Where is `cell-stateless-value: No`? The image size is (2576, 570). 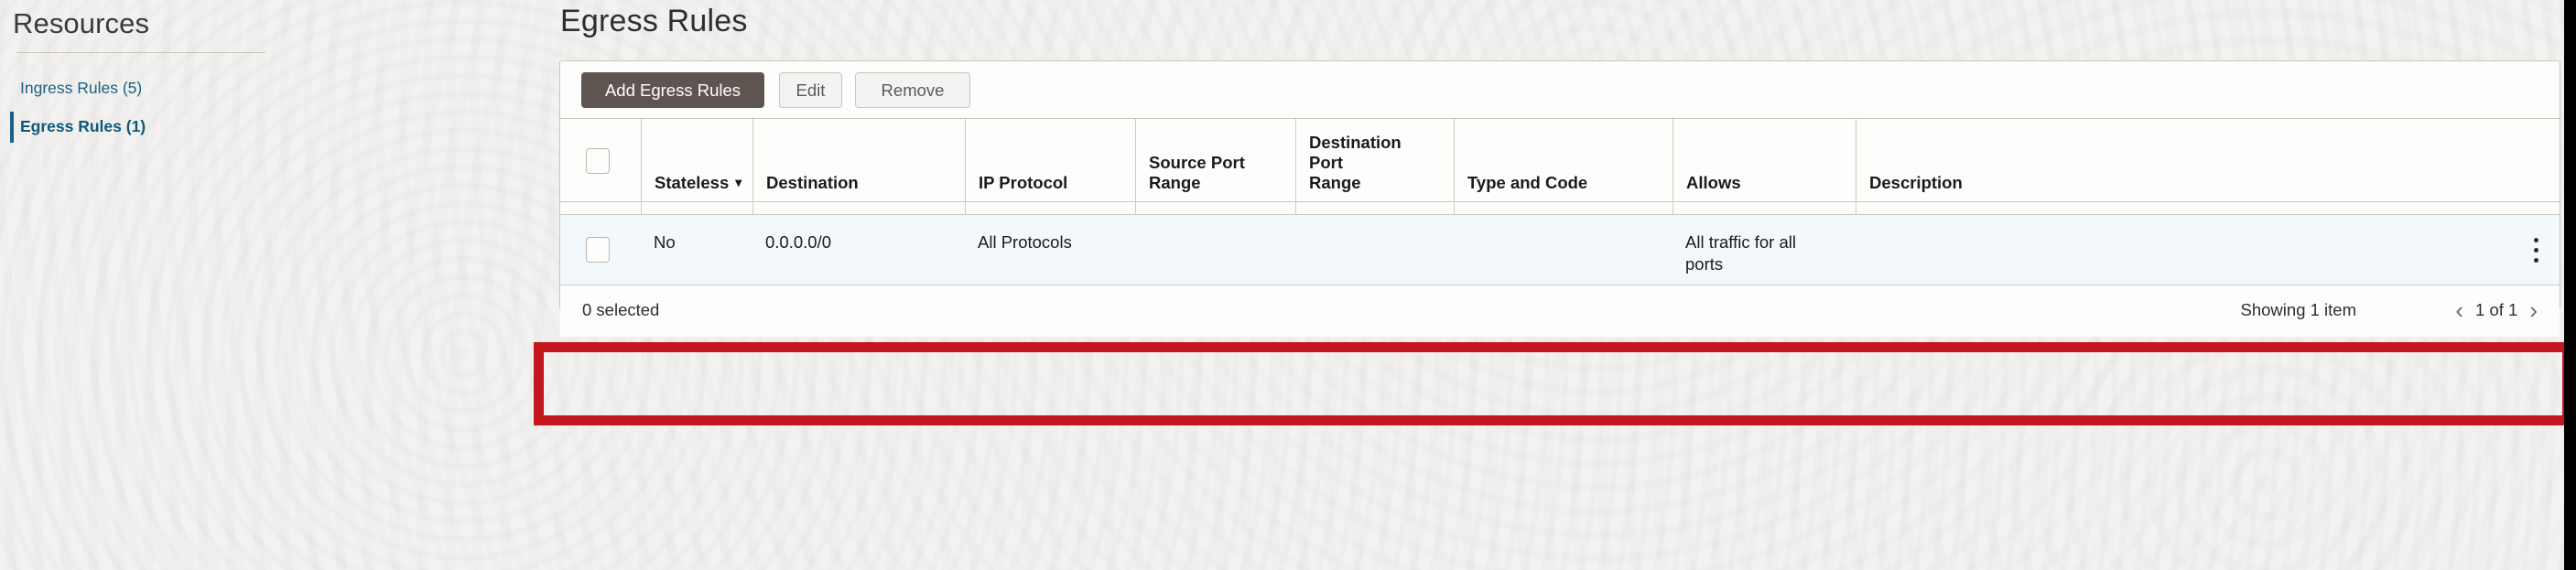 cell-stateless-value: No is located at coordinates (665, 242).